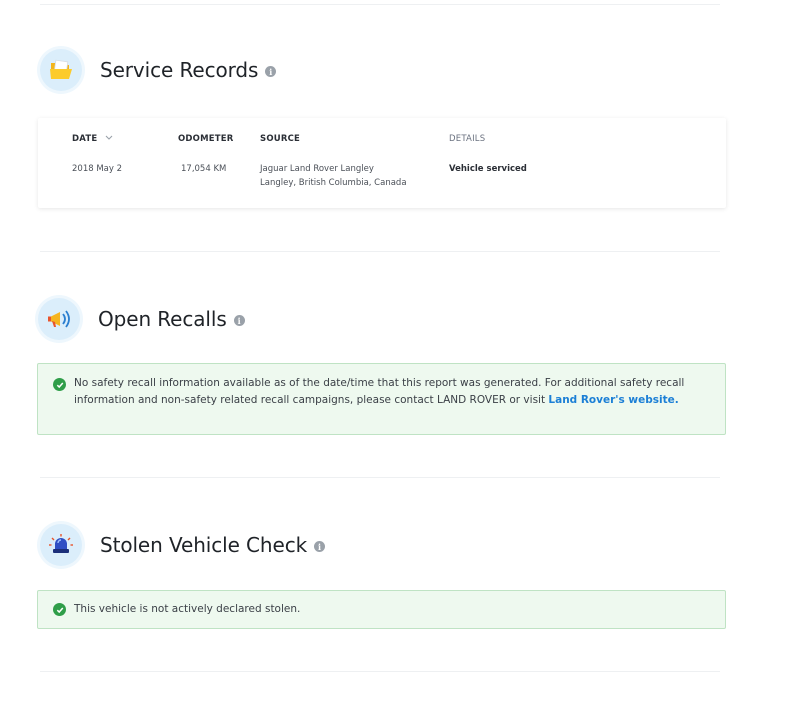  Describe the element at coordinates (380, 4) in the screenshot. I see `top-divider` at that location.